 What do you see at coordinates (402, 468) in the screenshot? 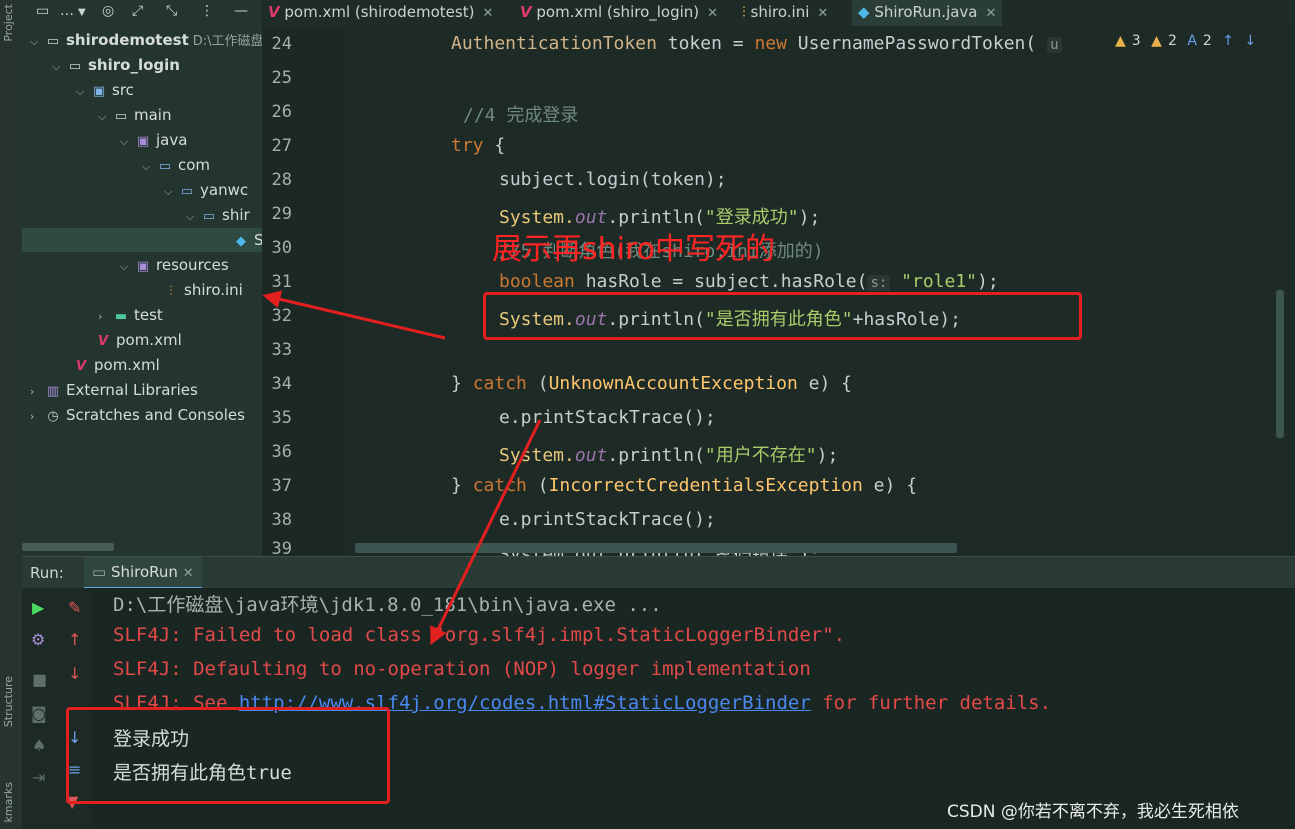
I see `annotation-arrows` at bounding box center [402, 468].